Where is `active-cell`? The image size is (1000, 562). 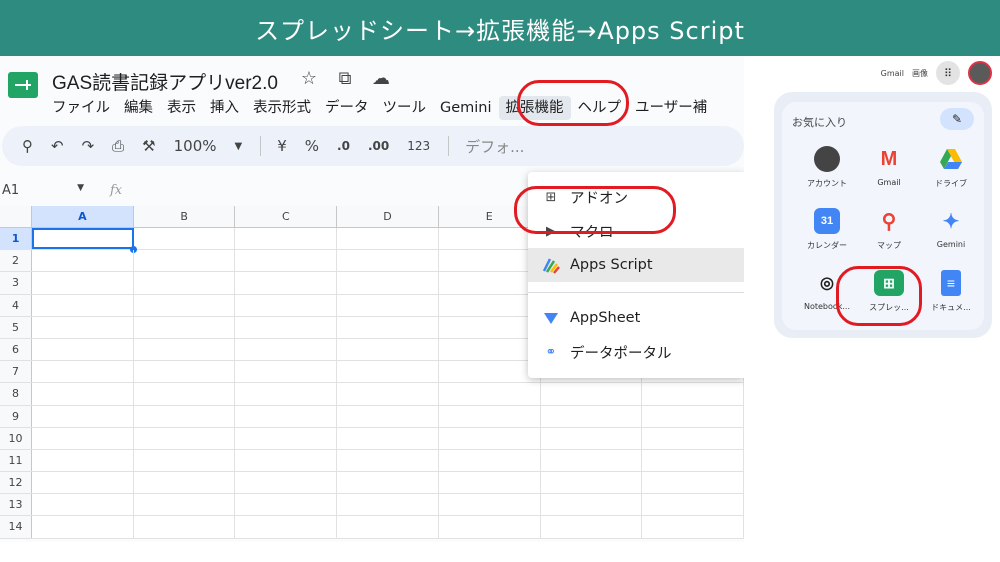 active-cell is located at coordinates (84, 241).